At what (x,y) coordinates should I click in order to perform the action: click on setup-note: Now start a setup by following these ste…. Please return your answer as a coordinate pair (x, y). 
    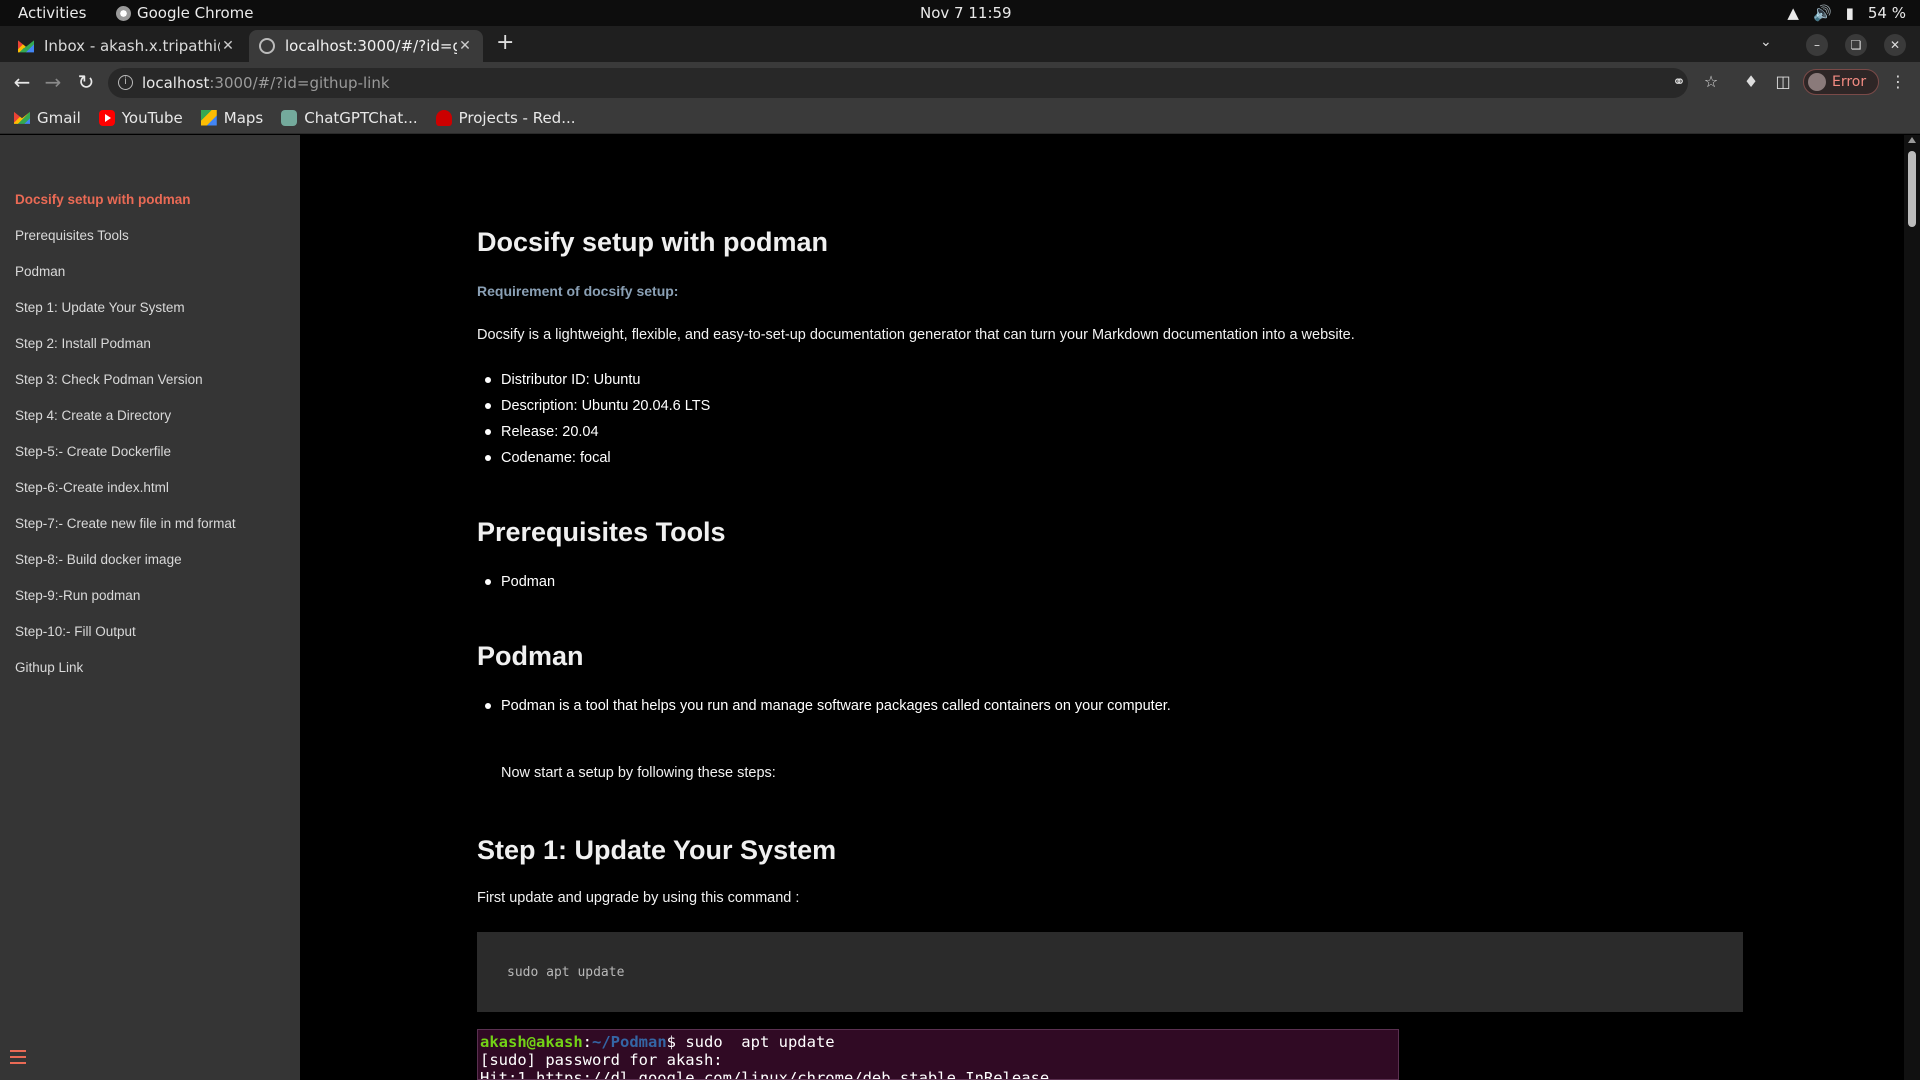
    Looking at the image, I should click on (638, 773).